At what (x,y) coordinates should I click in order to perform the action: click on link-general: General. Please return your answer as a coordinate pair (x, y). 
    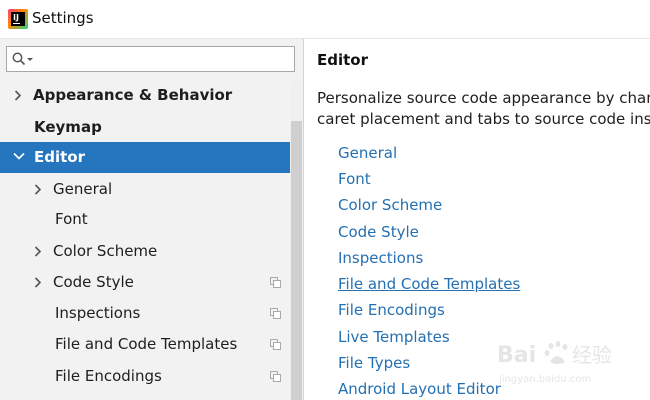
    Looking at the image, I should click on (367, 153).